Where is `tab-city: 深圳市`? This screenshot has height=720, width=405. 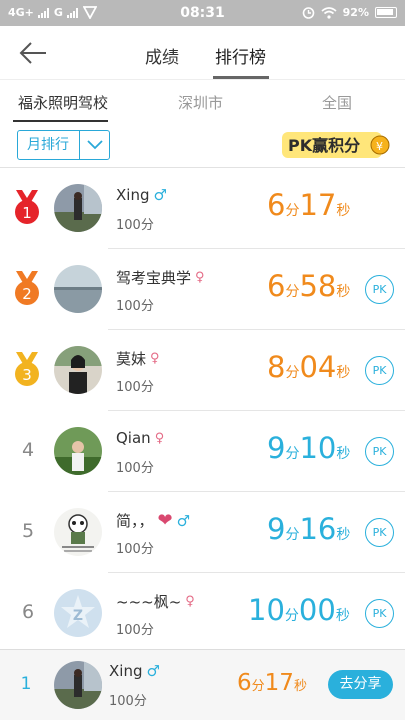
tab-city: 深圳市 is located at coordinates (200, 102).